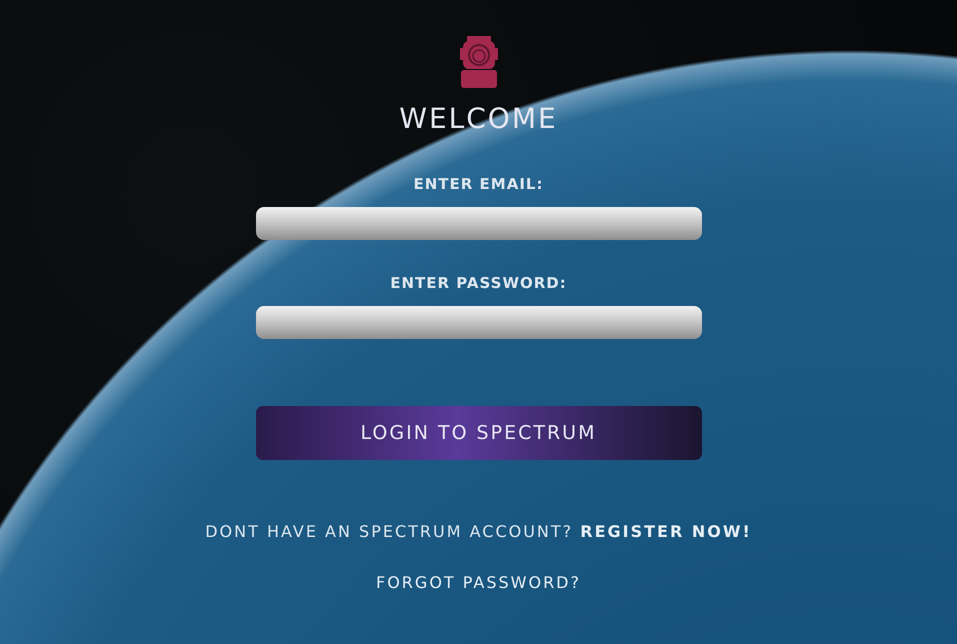  Describe the element at coordinates (479, 184) in the screenshot. I see `field-label: ENTER EMAIL:` at that location.